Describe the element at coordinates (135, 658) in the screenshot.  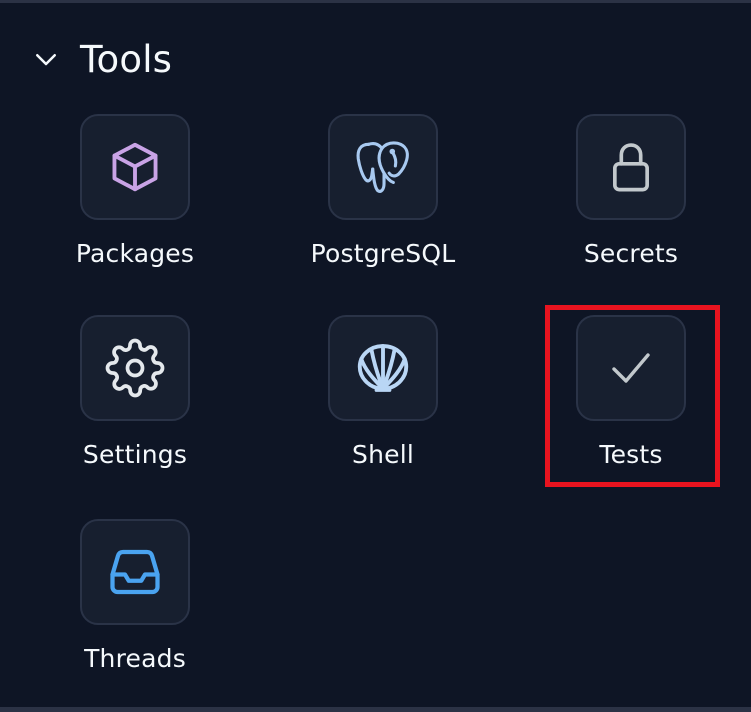
I see `tool-label: Threads` at that location.